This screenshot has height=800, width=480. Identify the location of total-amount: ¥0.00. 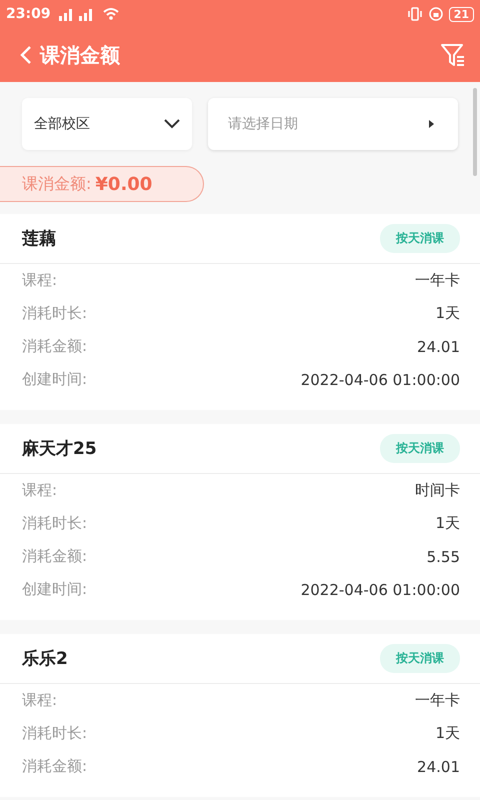
(123, 184).